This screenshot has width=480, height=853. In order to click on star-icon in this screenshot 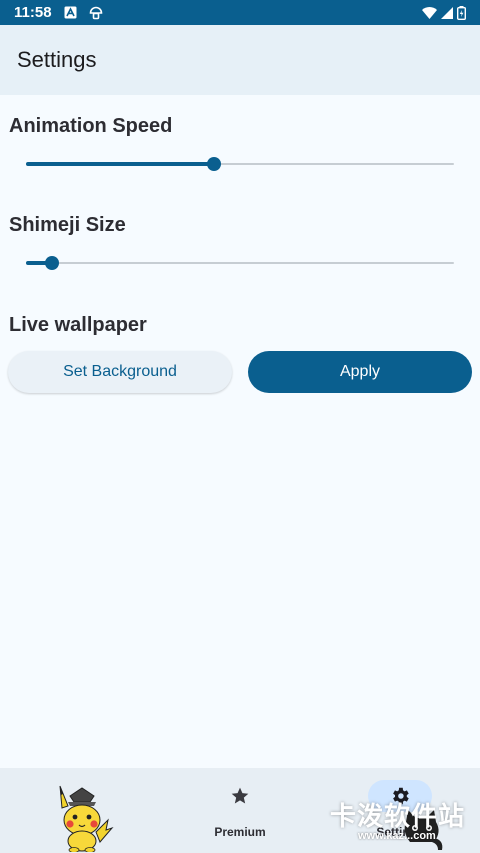, I will do `click(240, 795)`.